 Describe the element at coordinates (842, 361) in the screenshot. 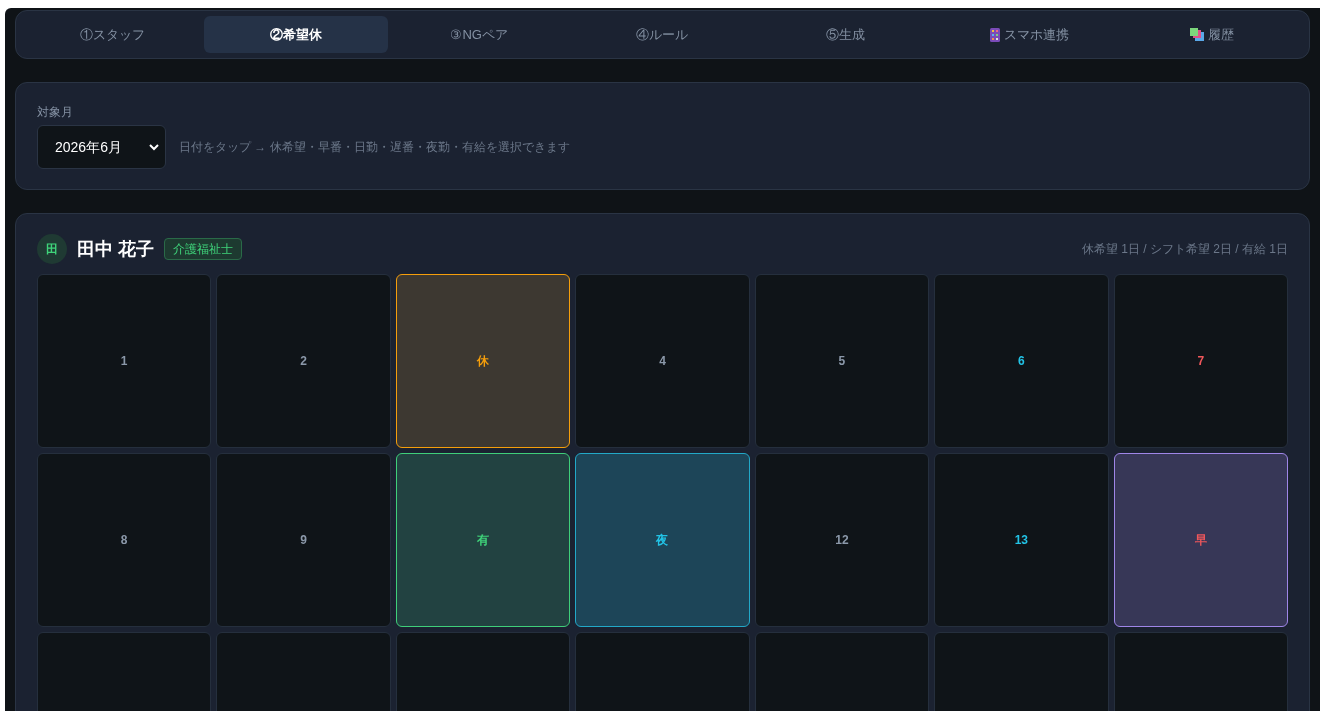

I see `calendar-day: 5` at that location.